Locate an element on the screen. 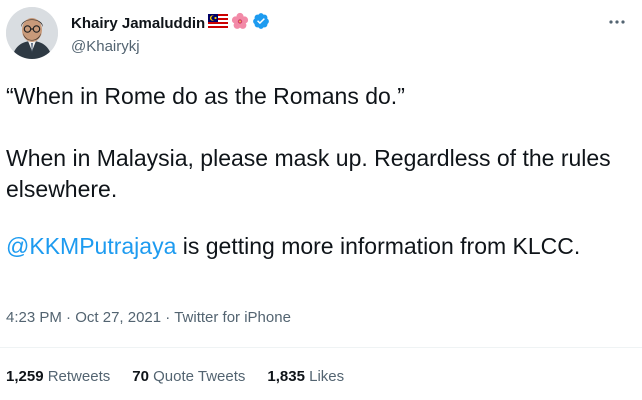 The height and width of the screenshot is (400, 642). tweet-time: 4:23 PM is located at coordinates (34, 317).